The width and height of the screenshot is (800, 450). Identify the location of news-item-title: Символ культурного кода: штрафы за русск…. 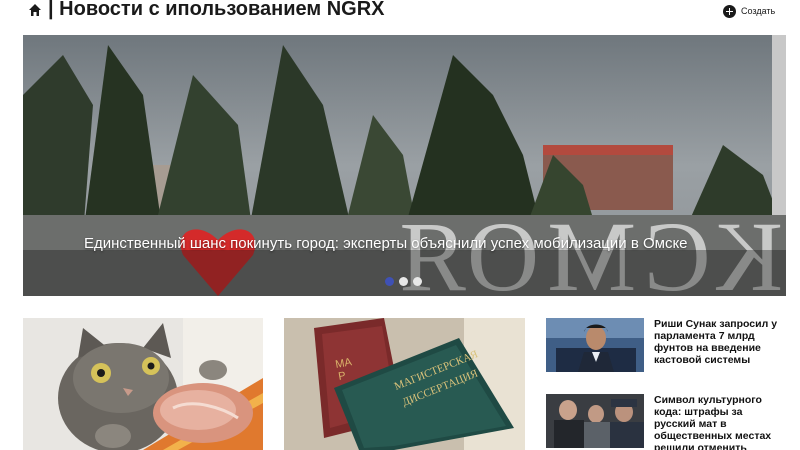
(719, 422).